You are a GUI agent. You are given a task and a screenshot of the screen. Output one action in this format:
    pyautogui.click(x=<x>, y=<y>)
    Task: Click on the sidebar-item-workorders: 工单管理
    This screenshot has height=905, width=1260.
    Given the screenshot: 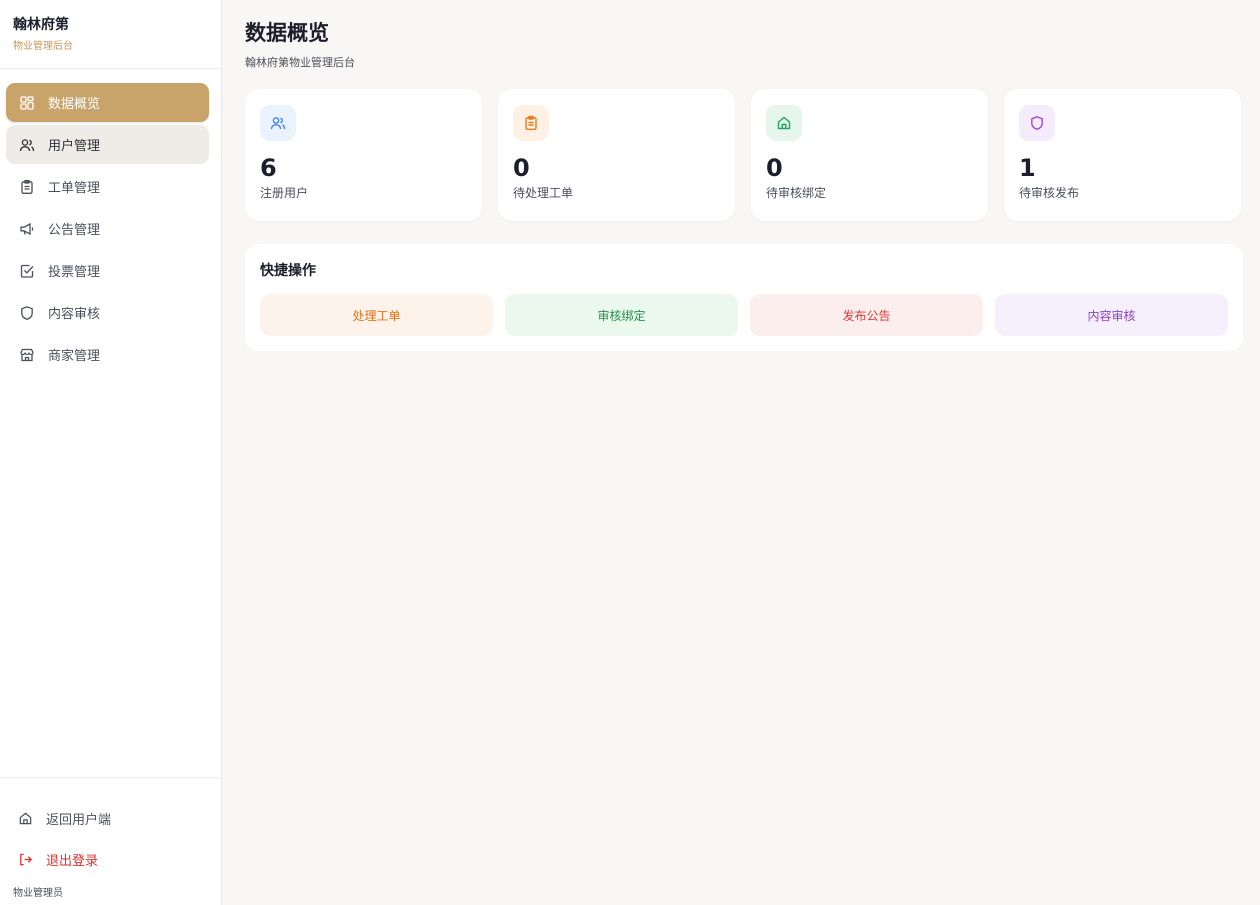 What is the action you would take?
    pyautogui.click(x=107, y=186)
    